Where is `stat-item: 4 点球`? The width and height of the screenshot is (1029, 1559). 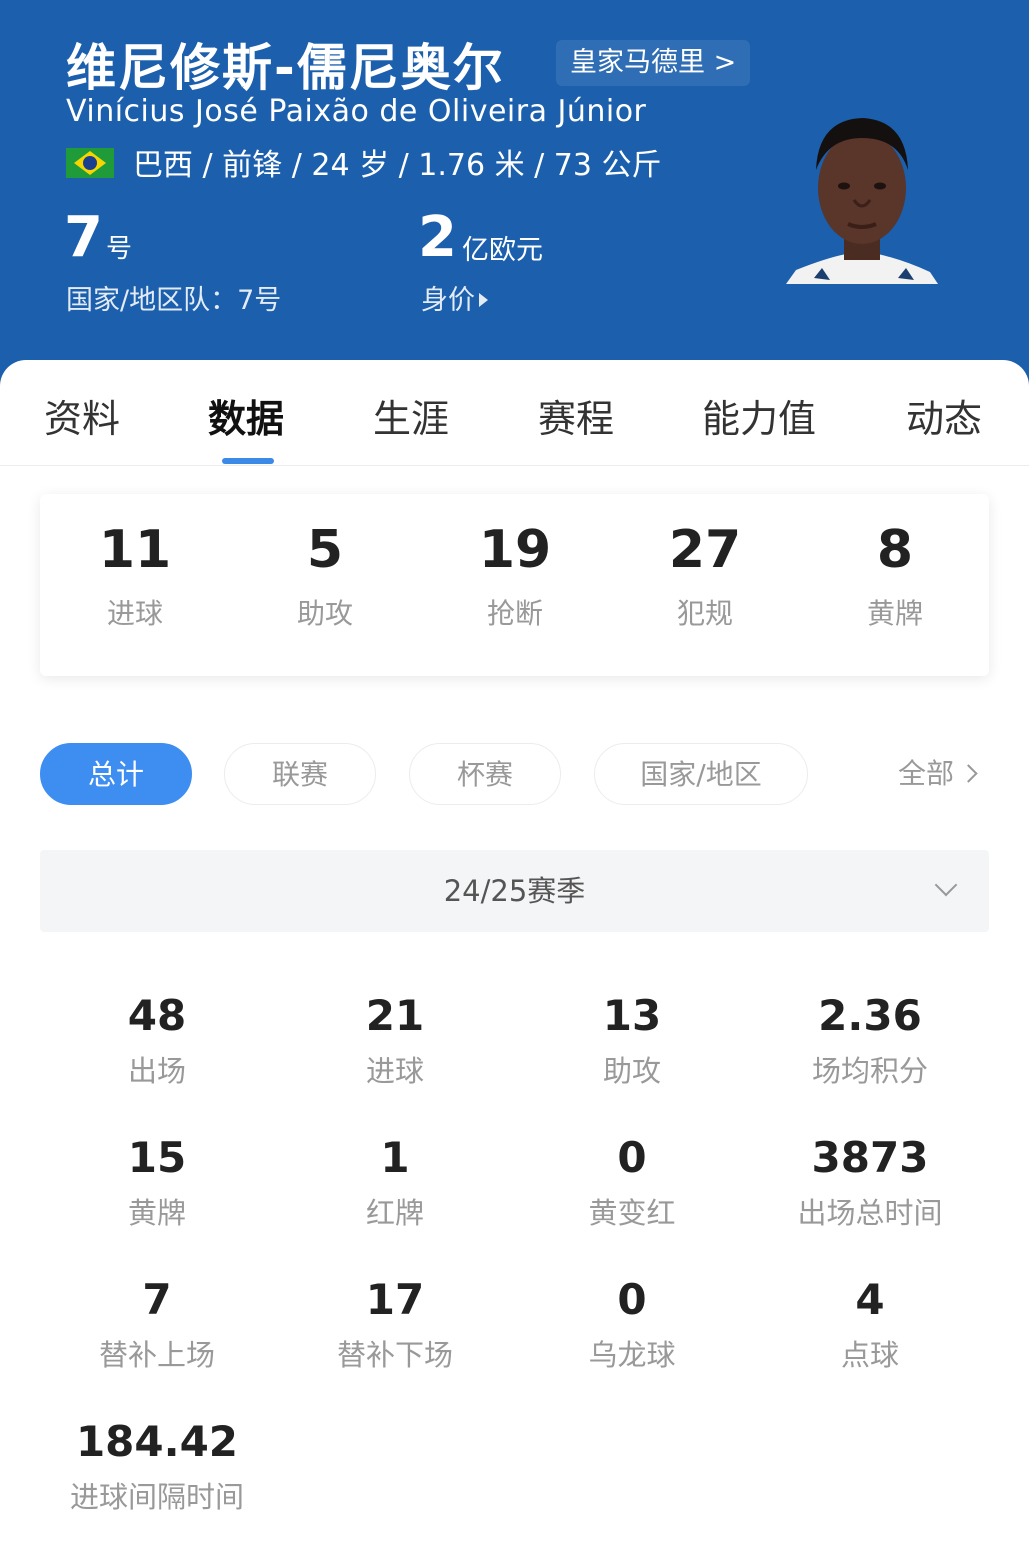
stat-item: 4 点球 is located at coordinates (870, 1324).